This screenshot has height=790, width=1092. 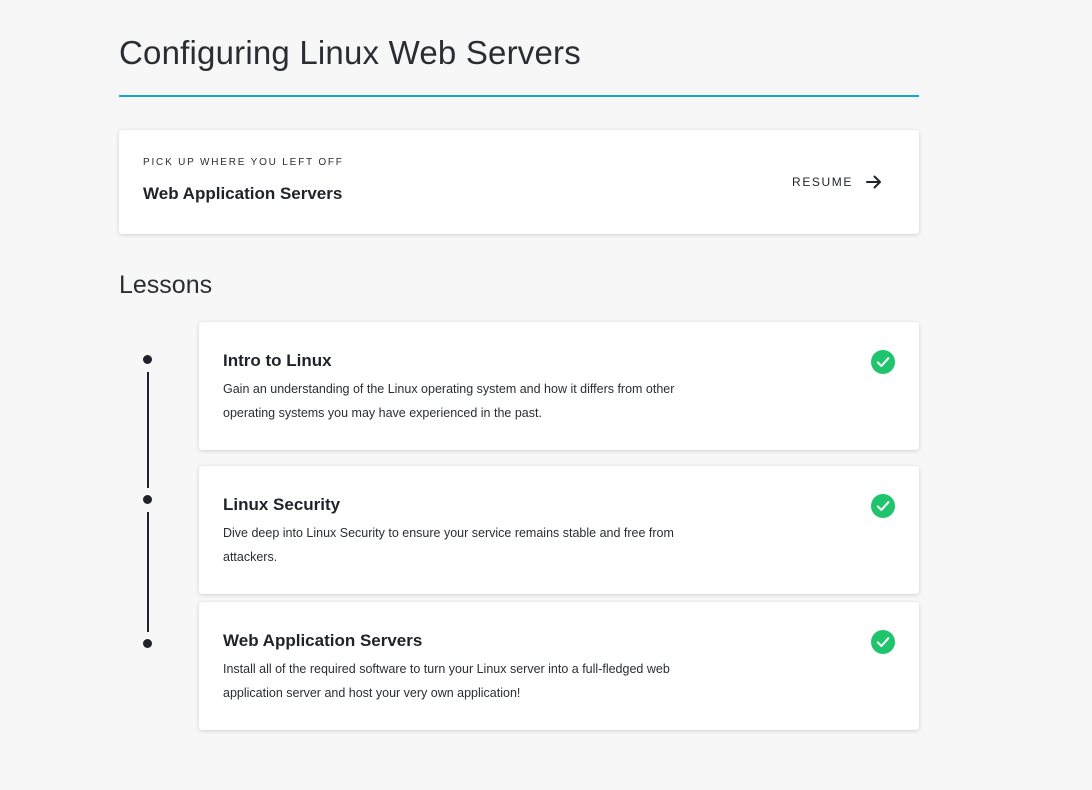 I want to click on resume-button-label: RESUME, so click(x=822, y=182).